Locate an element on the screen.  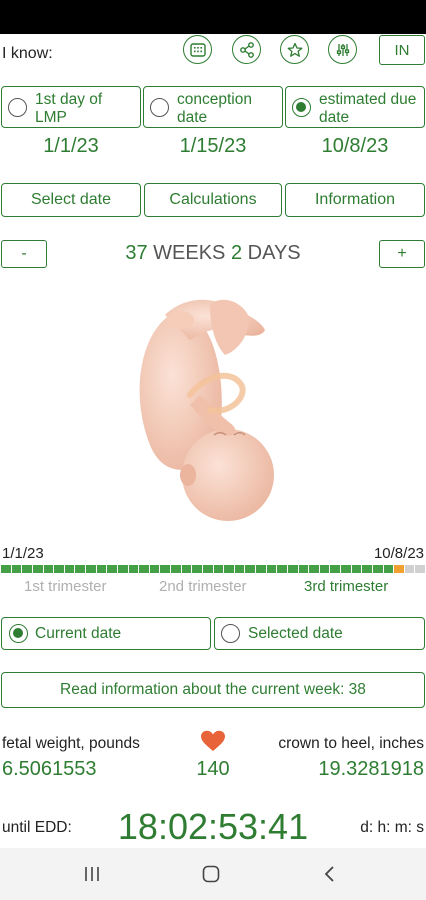
mode-due-date-button: estimated due date is located at coordinates (355, 107).